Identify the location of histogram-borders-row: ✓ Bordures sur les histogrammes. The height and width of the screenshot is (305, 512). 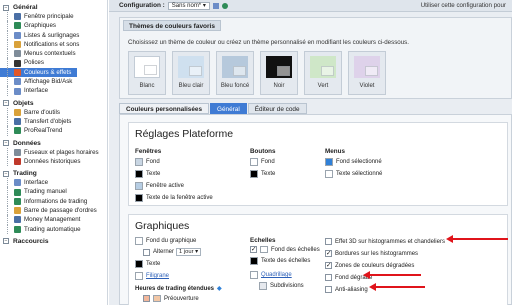
(371, 253).